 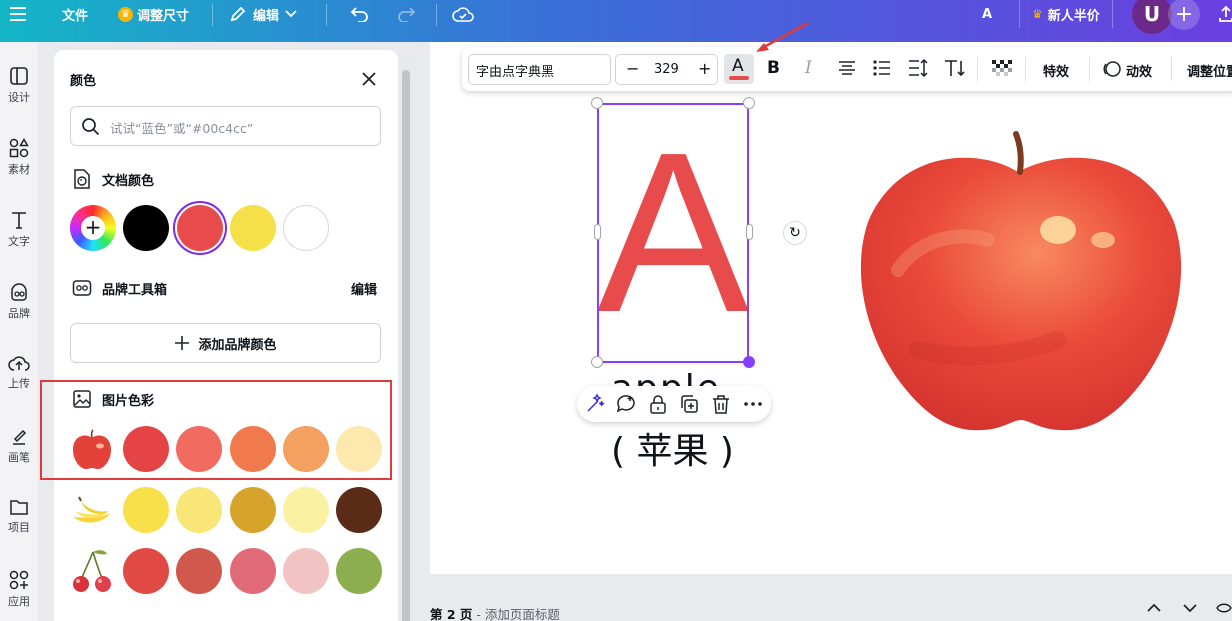 What do you see at coordinates (369, 79) in the screenshot?
I see `close-icon` at bounding box center [369, 79].